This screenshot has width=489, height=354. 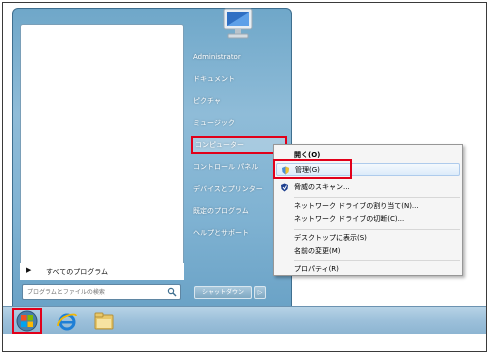 What do you see at coordinates (368, 269) in the screenshot?
I see `context-item-properties: プロパティ(R)` at bounding box center [368, 269].